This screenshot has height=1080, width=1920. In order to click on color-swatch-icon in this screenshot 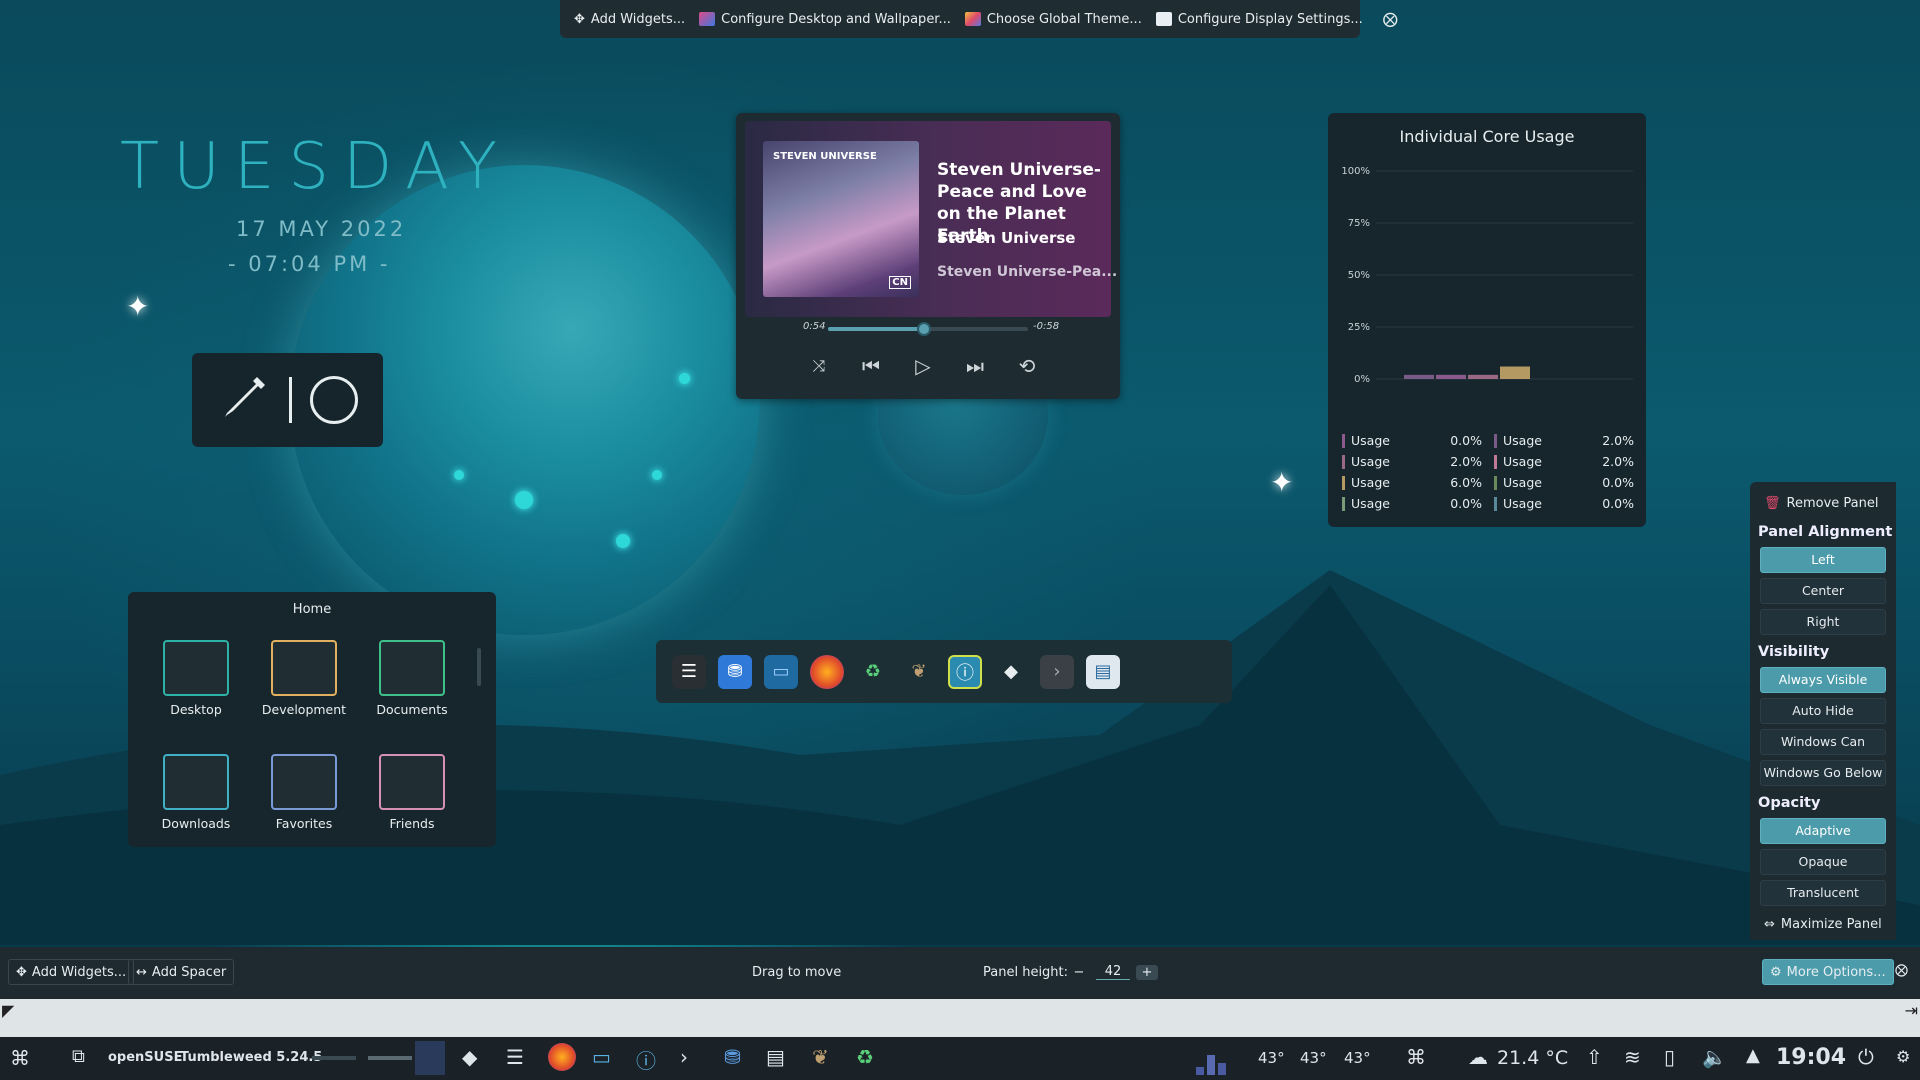, I will do `click(334, 400)`.